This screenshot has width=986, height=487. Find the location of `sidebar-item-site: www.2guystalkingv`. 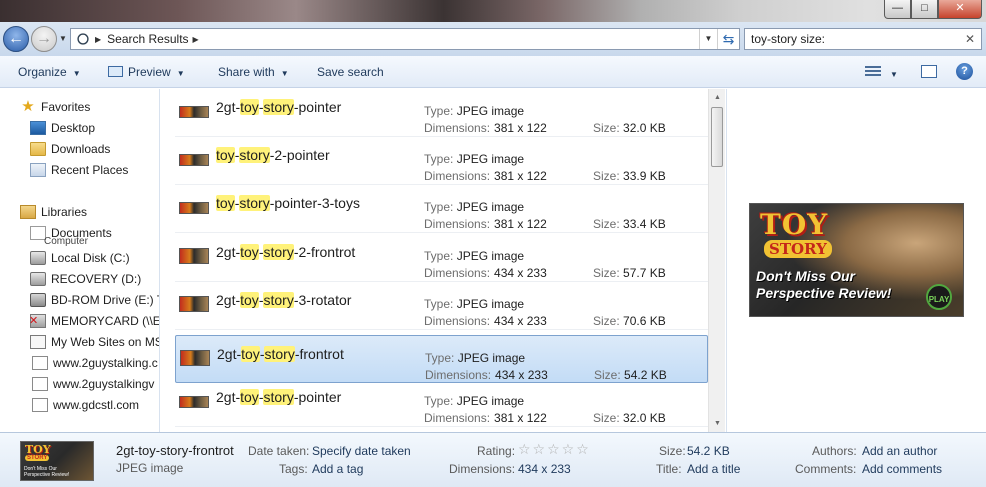

sidebar-item-site: www.2guystalkingv is located at coordinates (92, 384).